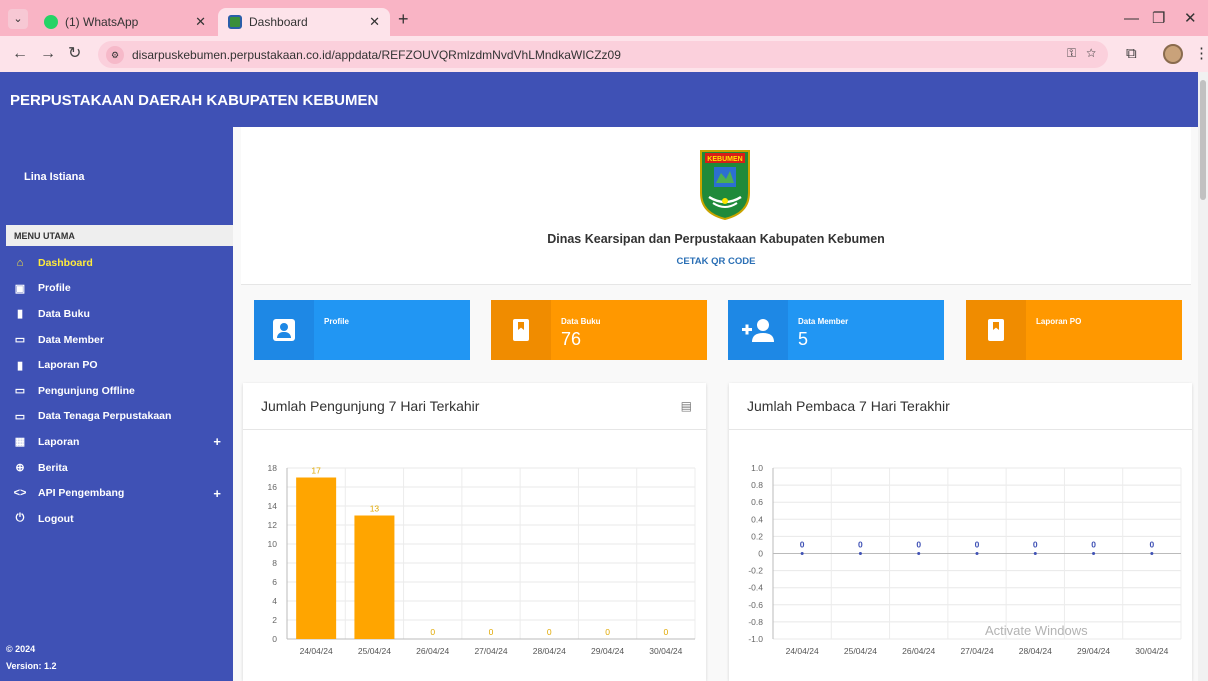 This screenshot has height=681, width=1208. What do you see at coordinates (119, 235) in the screenshot?
I see `menu-header: MENU UTAMA` at bounding box center [119, 235].